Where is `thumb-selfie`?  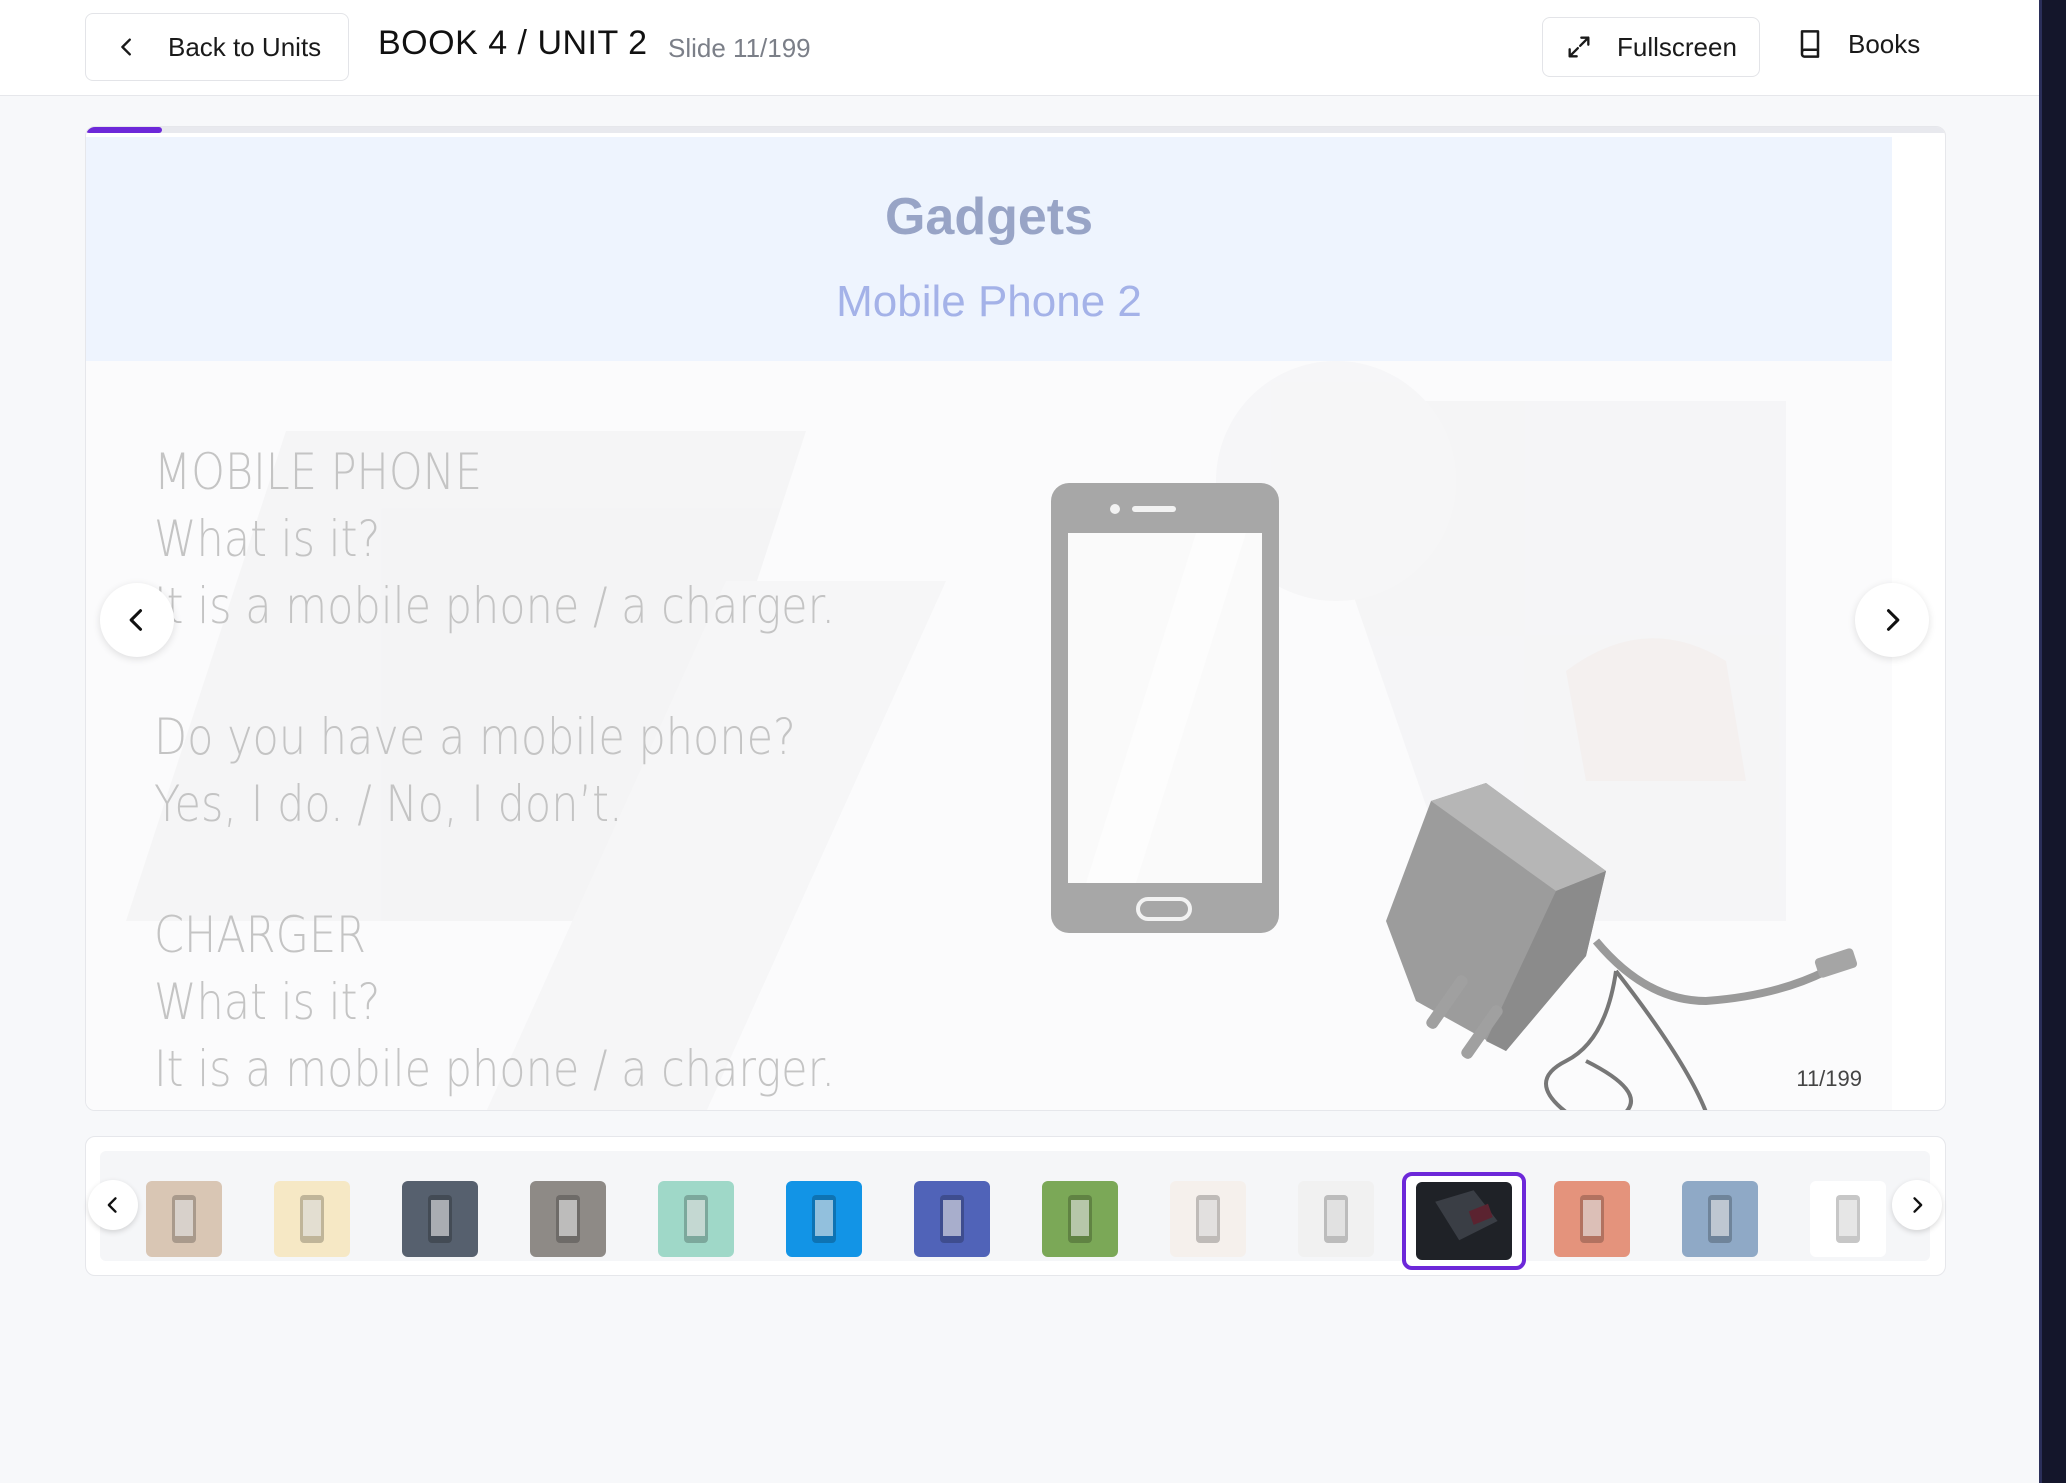 thumb-selfie is located at coordinates (1592, 1219).